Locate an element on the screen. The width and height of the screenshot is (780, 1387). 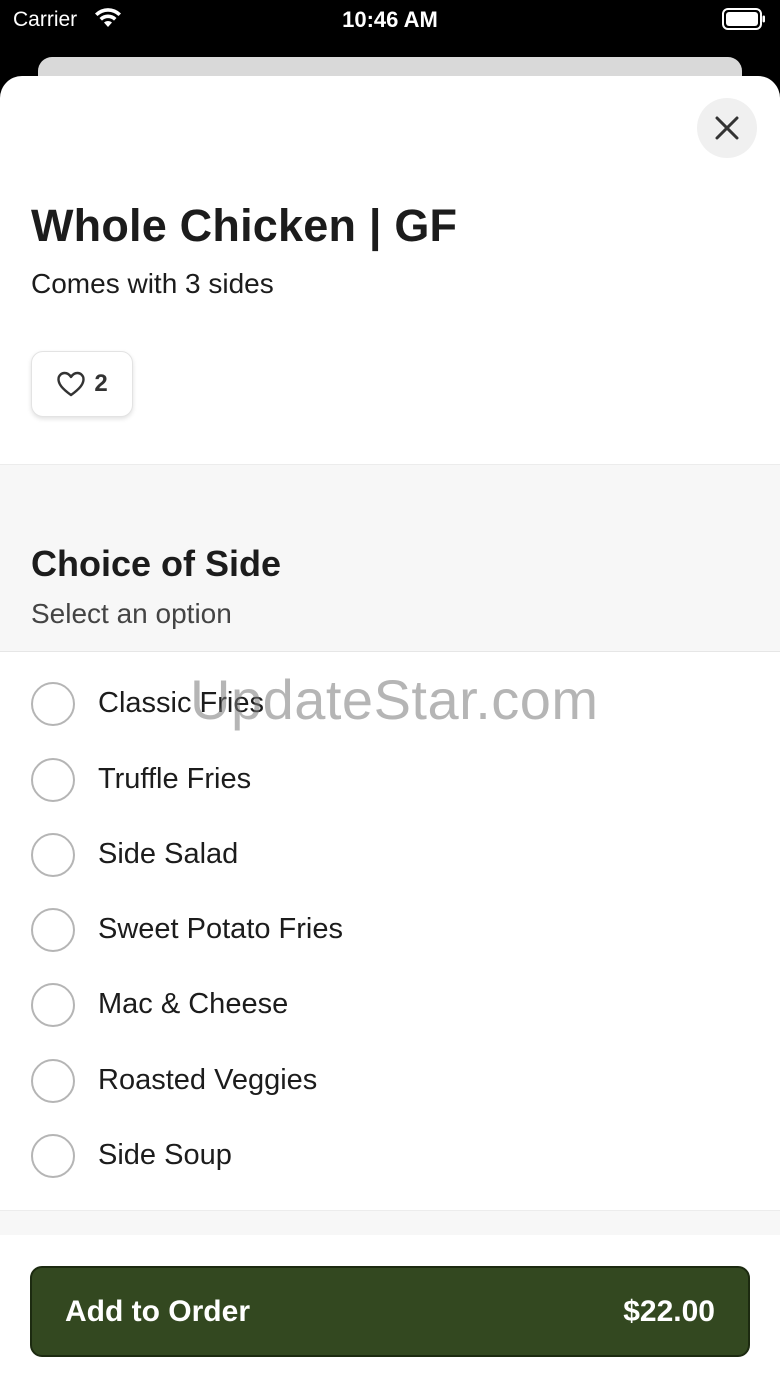
section-divider is located at coordinates (390, 1223).